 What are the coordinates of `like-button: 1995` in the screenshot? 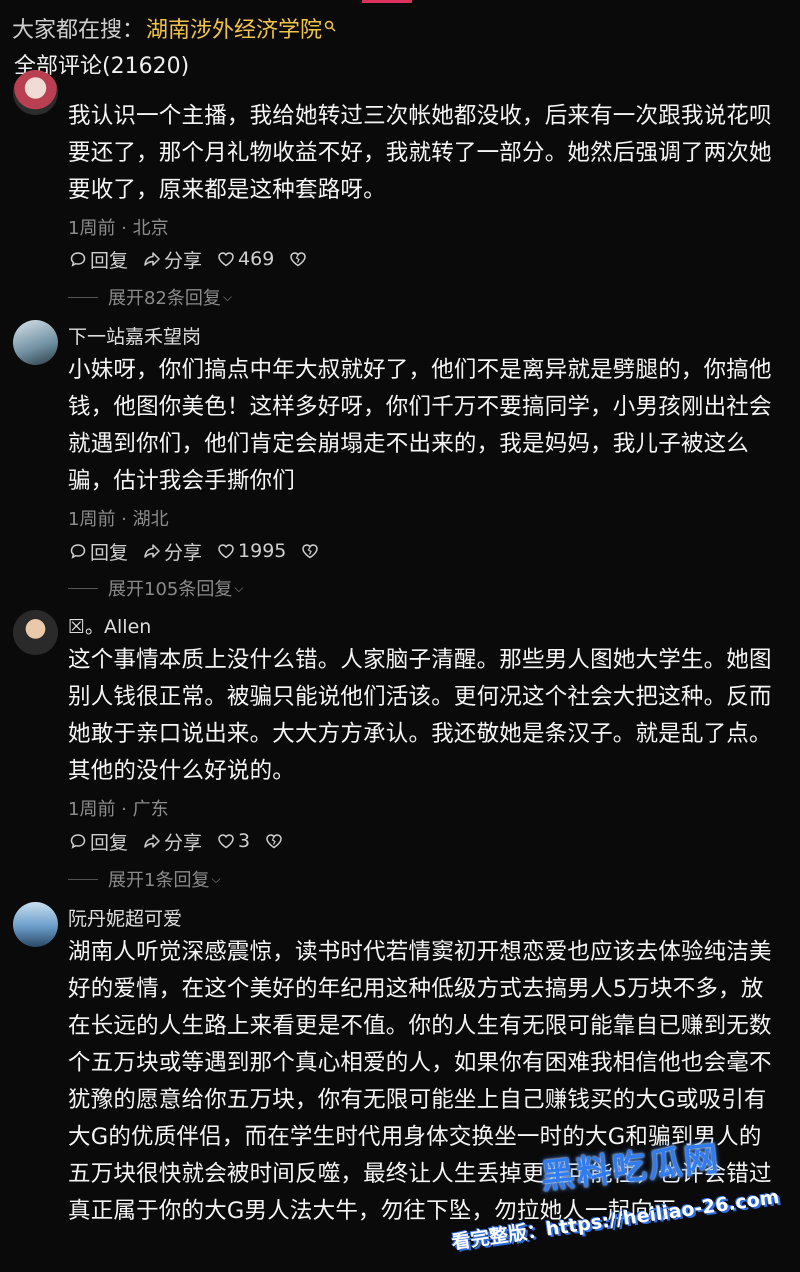 It's located at (251, 551).